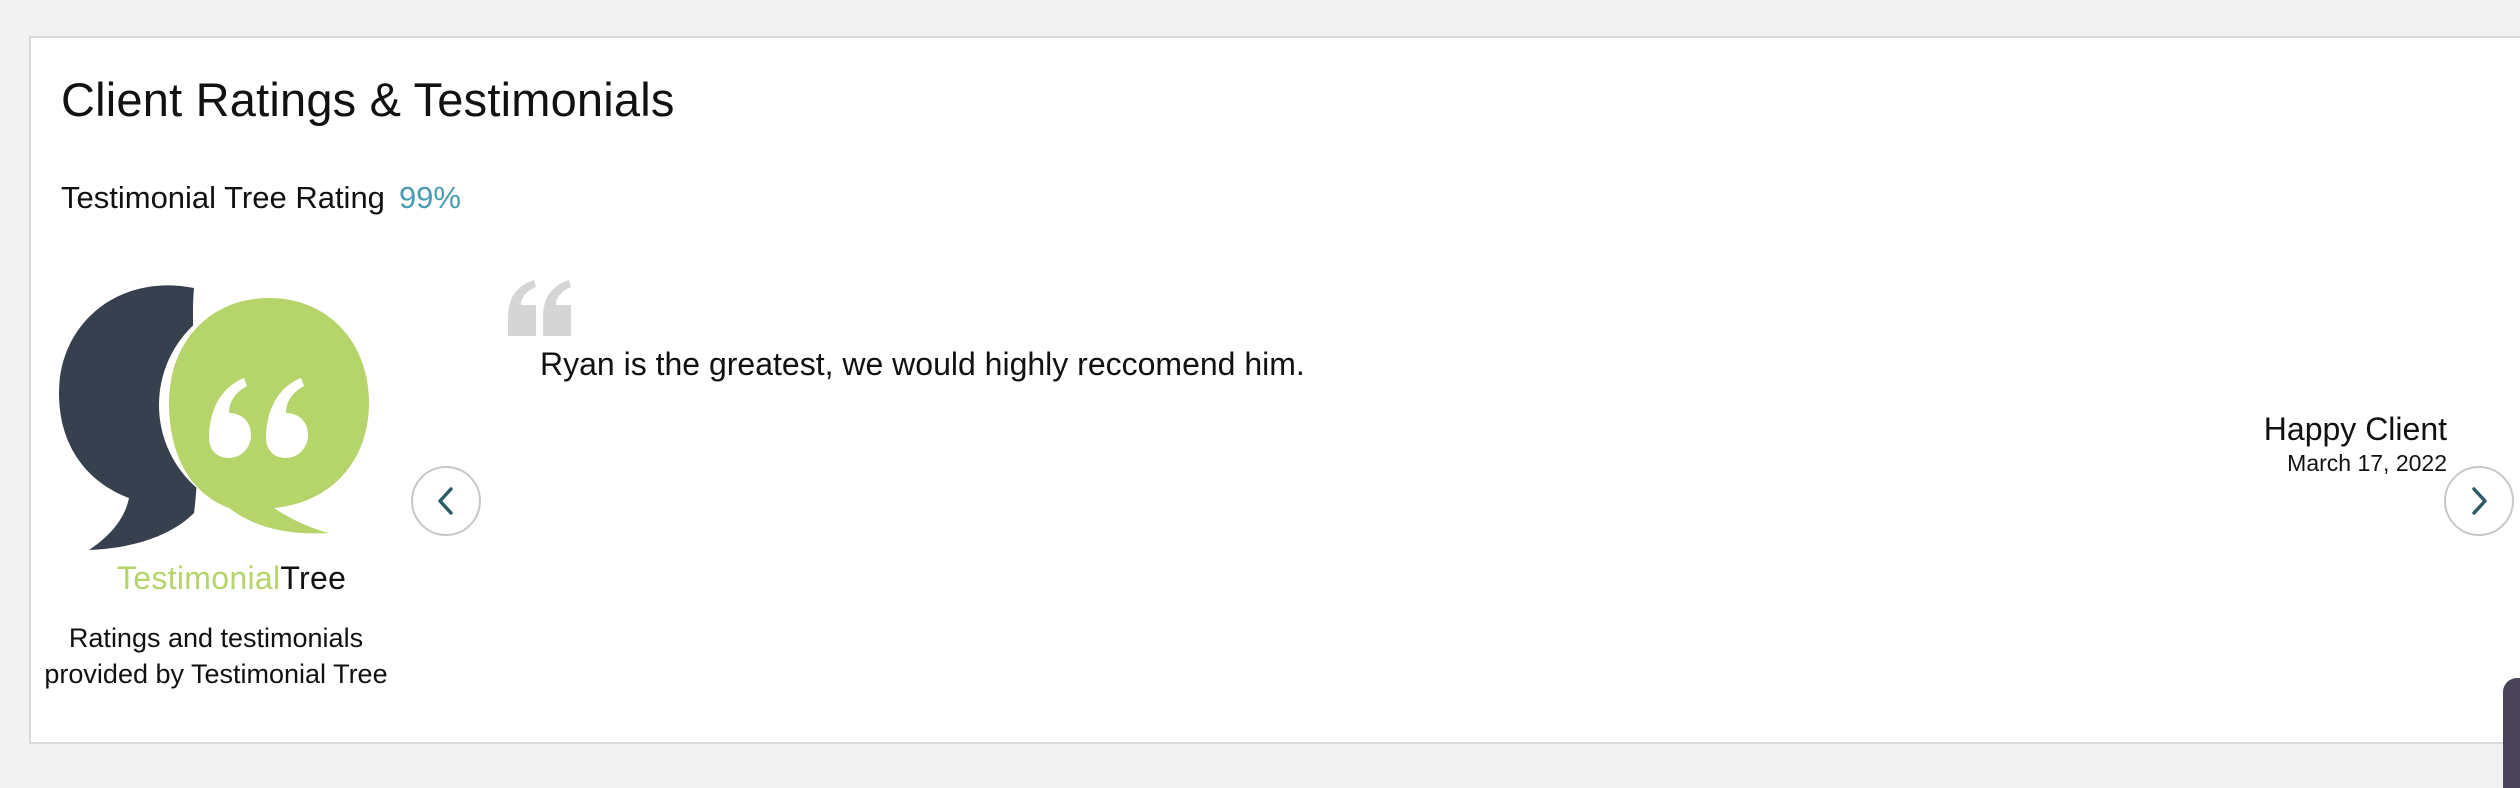 The image size is (2520, 788). What do you see at coordinates (223, 197) in the screenshot?
I see `rating-label: Testimonial Tree Rating` at bounding box center [223, 197].